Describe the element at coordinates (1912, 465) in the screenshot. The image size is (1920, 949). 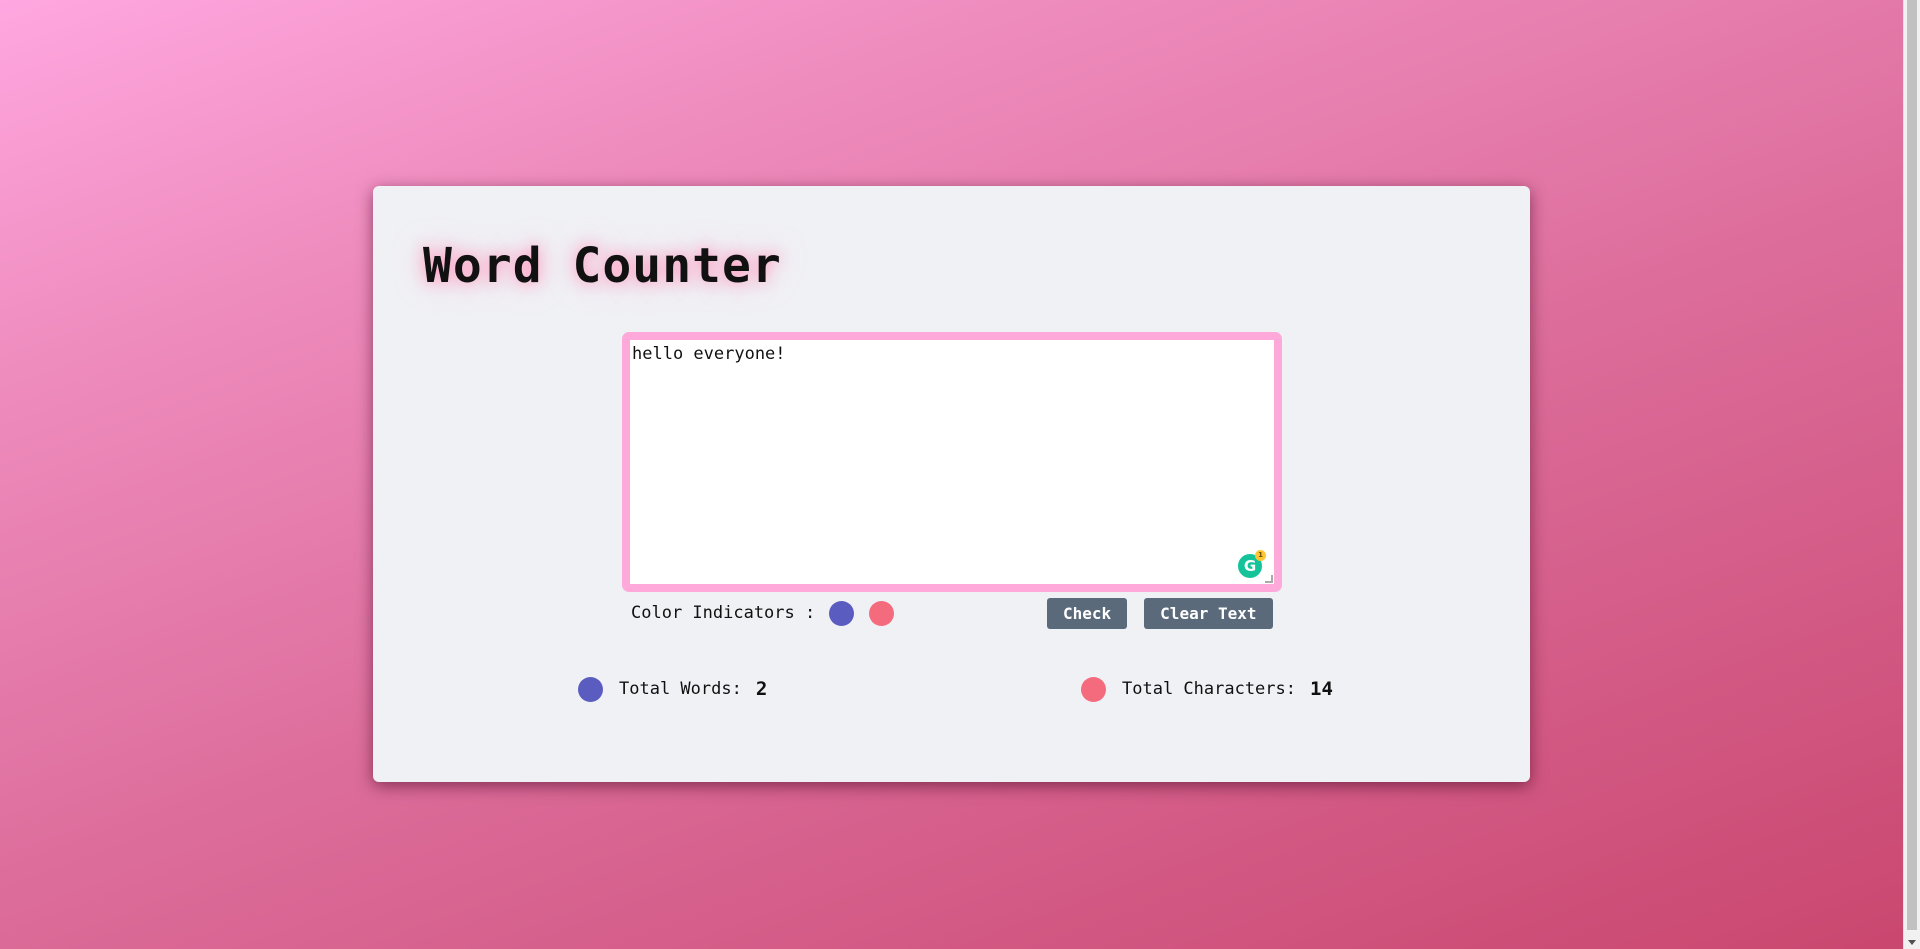
I see `scrollbar-thumb` at that location.